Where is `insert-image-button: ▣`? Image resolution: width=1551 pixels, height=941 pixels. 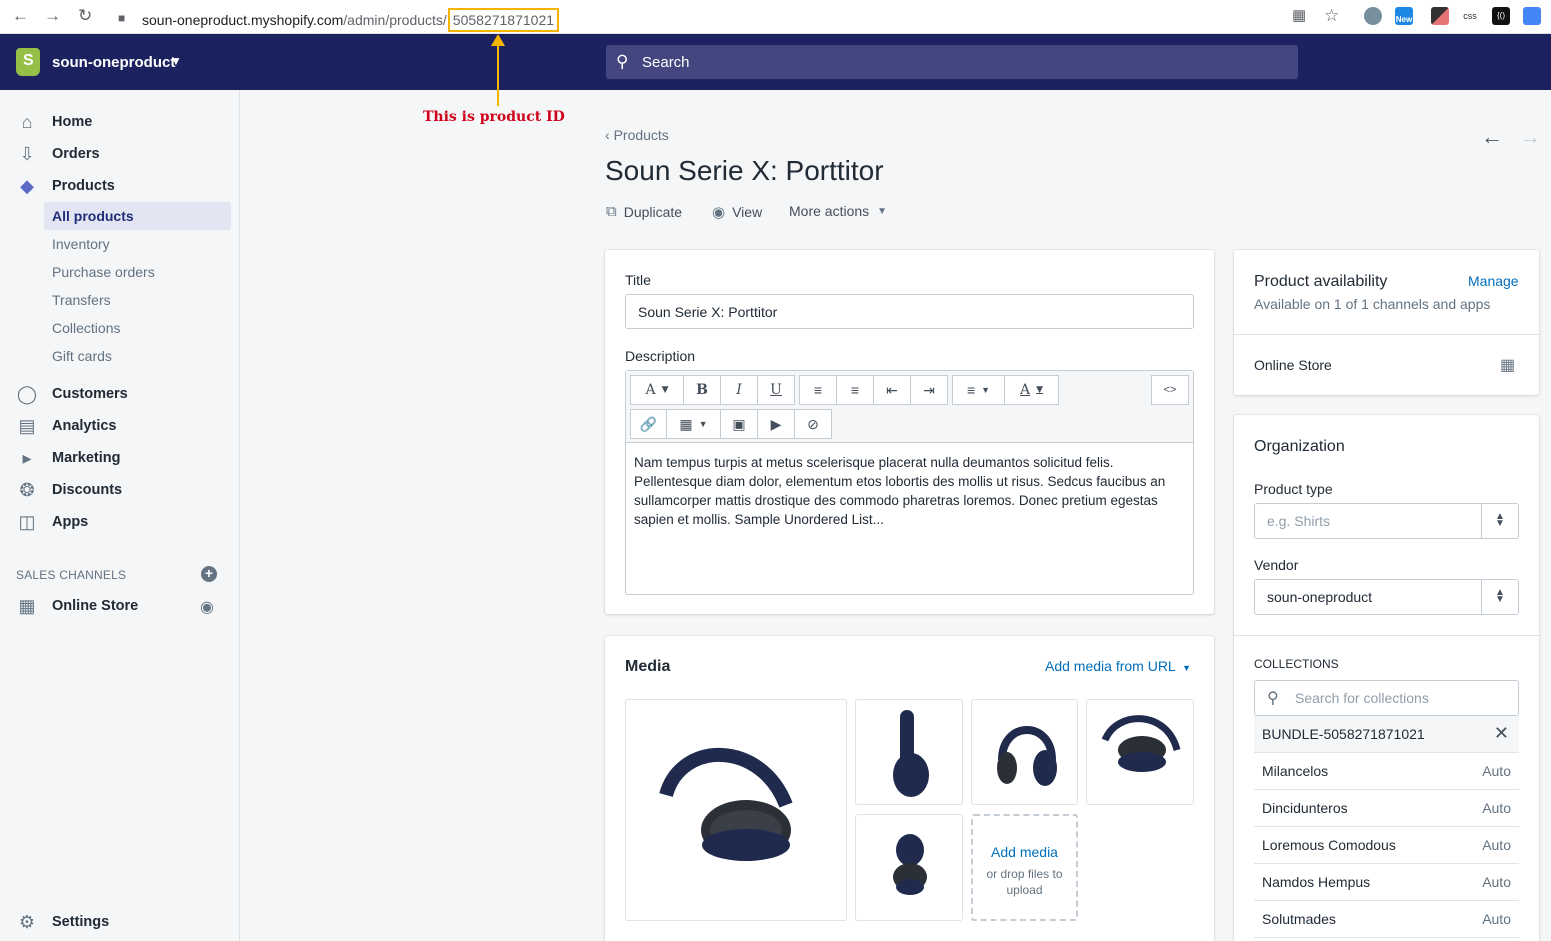 insert-image-button: ▣ is located at coordinates (739, 424).